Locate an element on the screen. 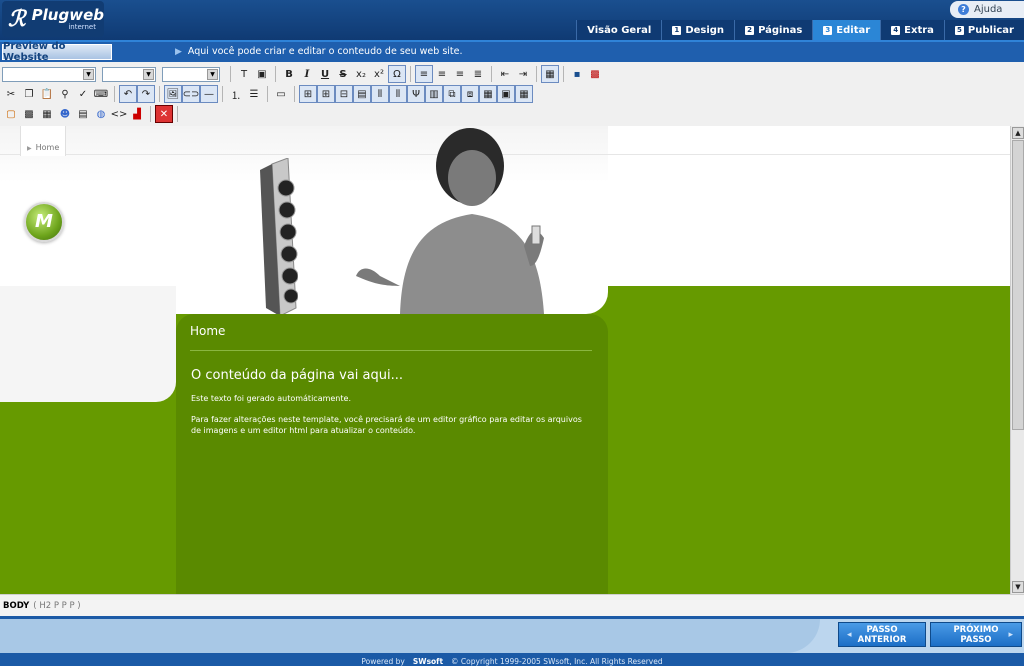 The image size is (1024, 666). table-layout-icon: ▣ is located at coordinates (506, 94).